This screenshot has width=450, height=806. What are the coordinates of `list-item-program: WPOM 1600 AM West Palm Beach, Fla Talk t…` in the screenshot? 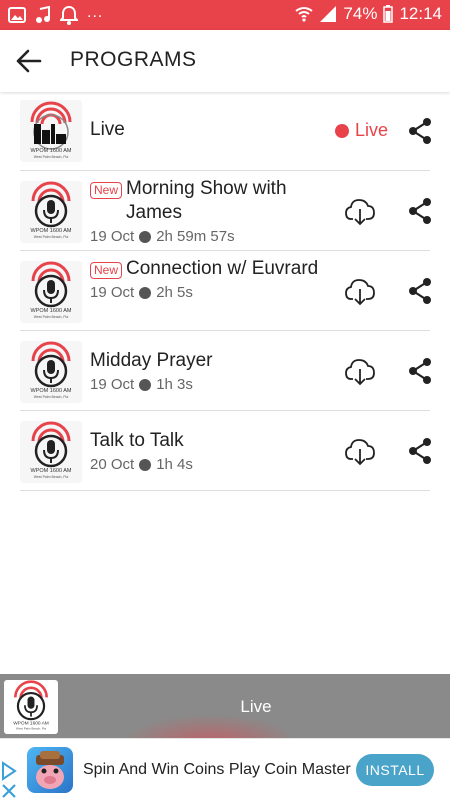 It's located at (226, 451).